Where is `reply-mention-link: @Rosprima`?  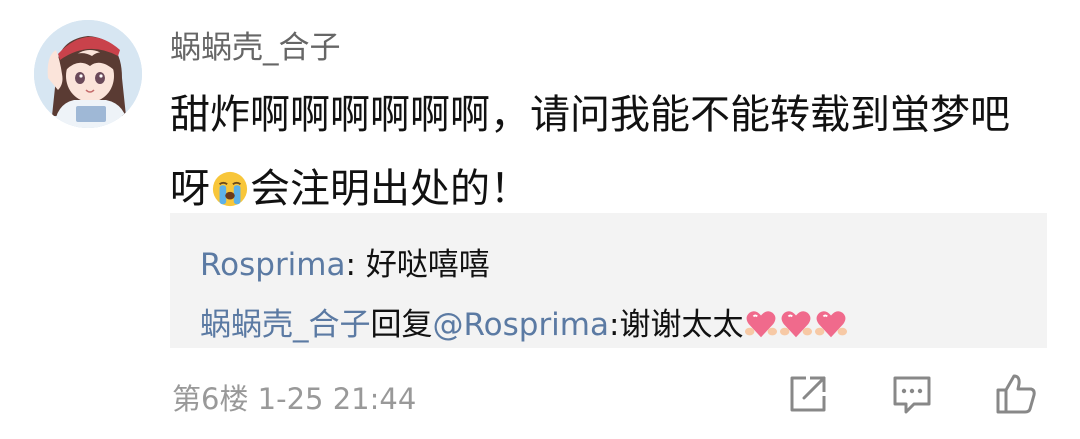
reply-mention-link: @Rosprima is located at coordinates (521, 325).